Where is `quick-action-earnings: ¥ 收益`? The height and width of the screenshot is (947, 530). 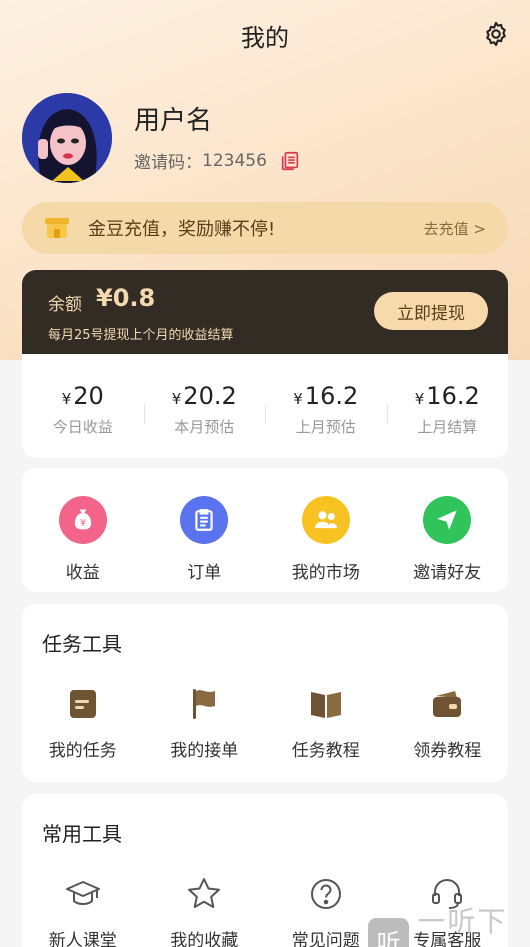 quick-action-earnings: ¥ 收益 is located at coordinates (83, 539).